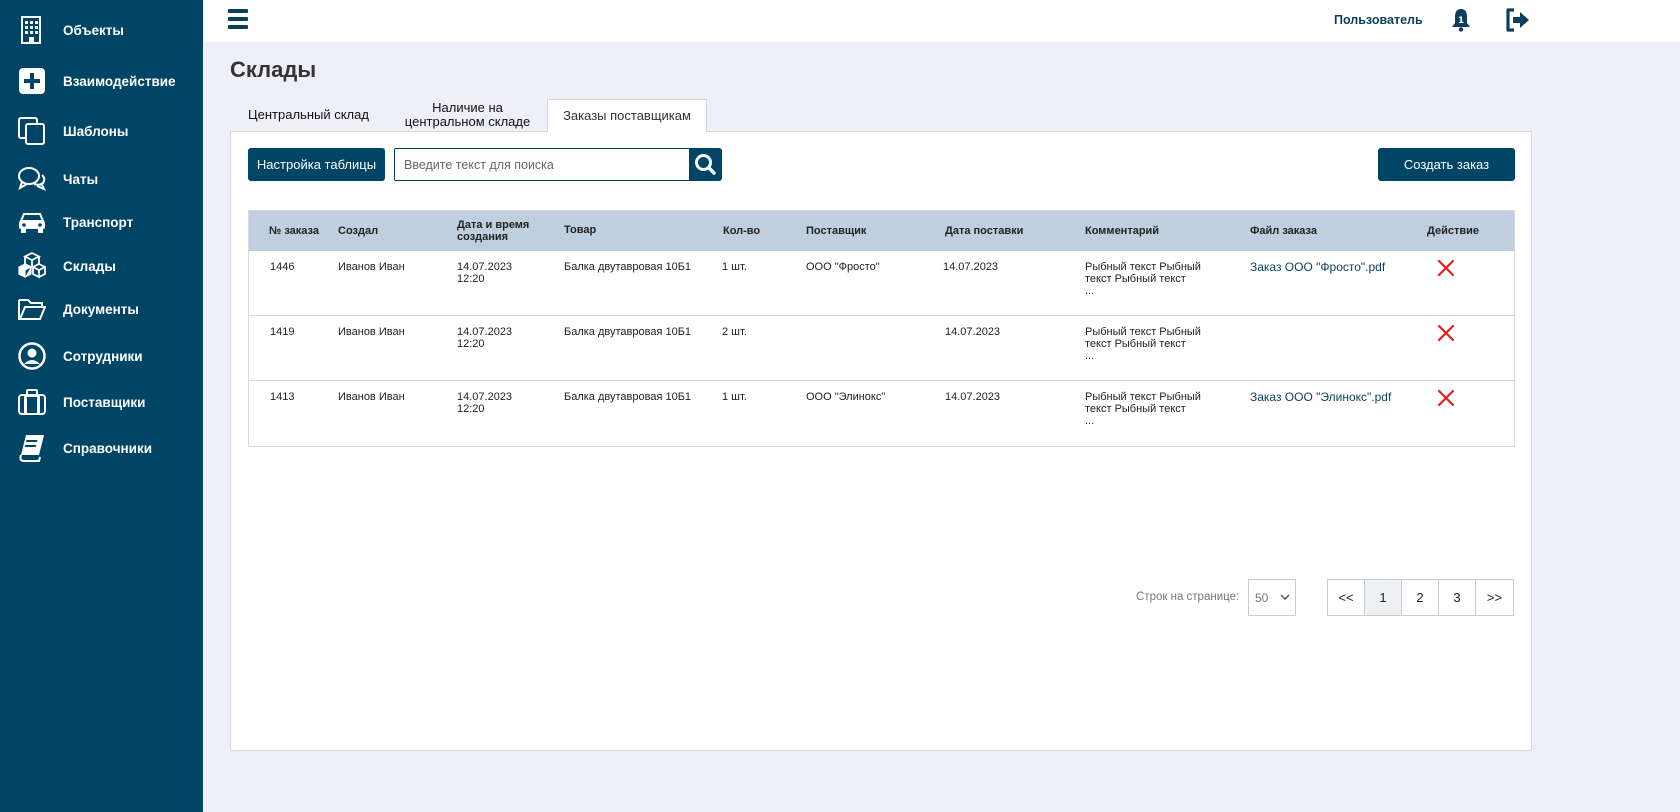  I want to click on sidebar-item-chats: Чаты, so click(101, 179).